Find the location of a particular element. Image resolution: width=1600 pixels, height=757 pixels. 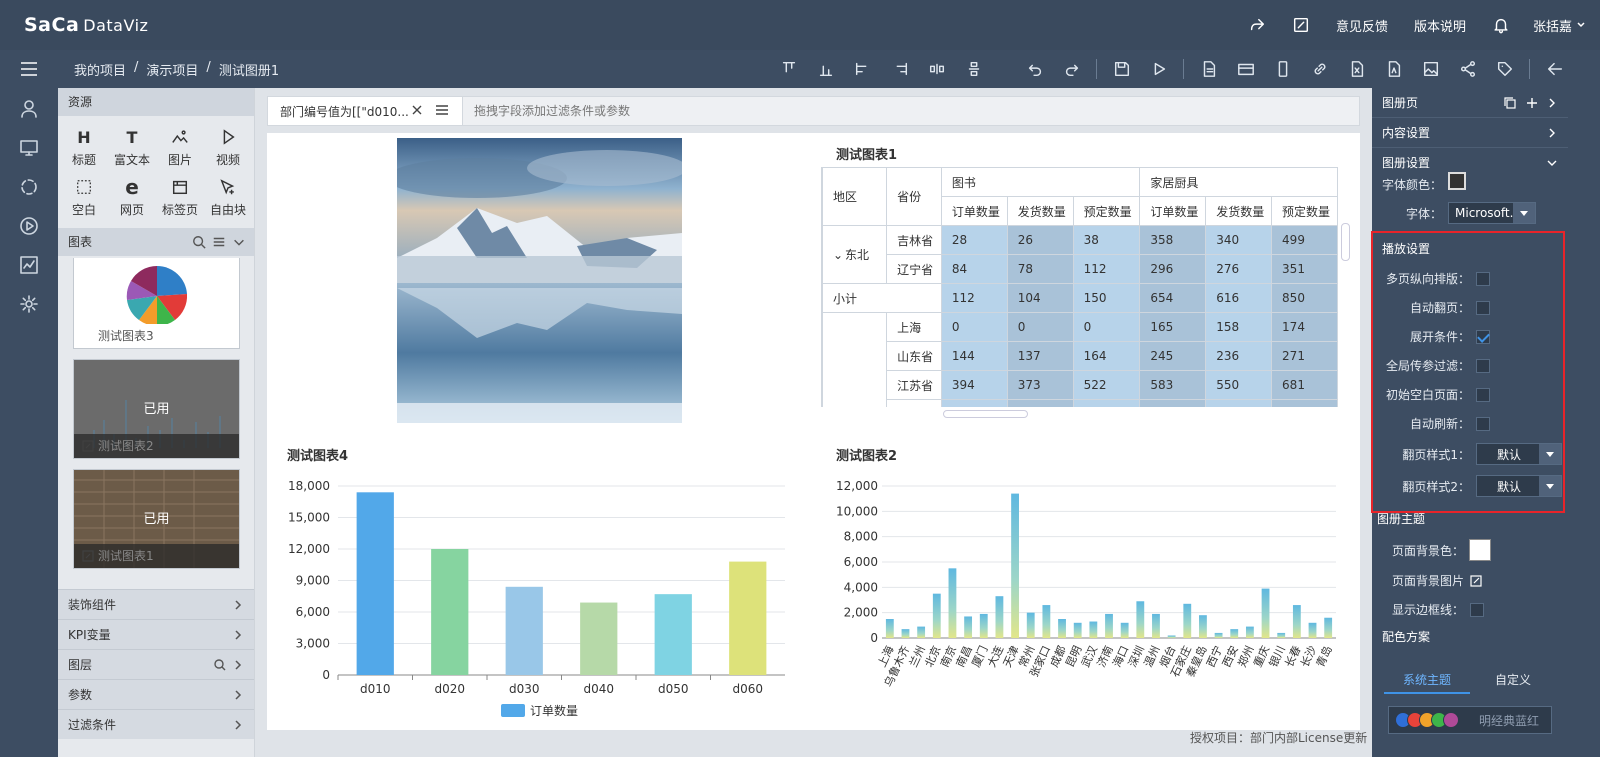

legend-label: 订单数量 is located at coordinates (554, 710).